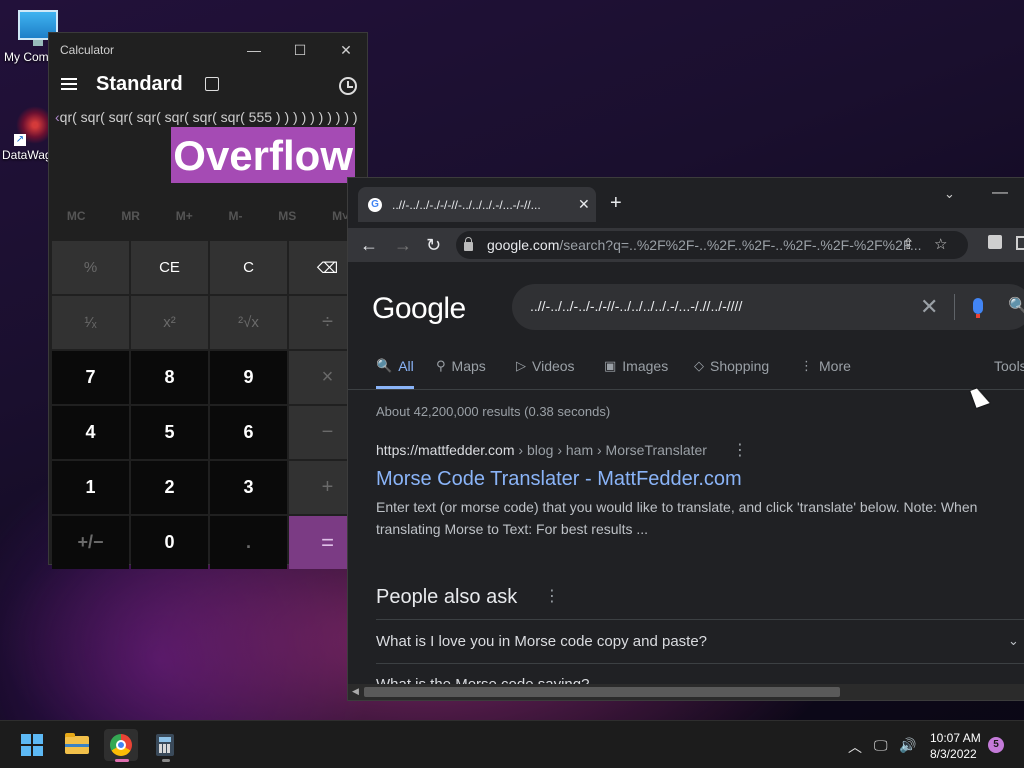  I want to click on tab-search-chevron-icon: ⌄, so click(949, 194).